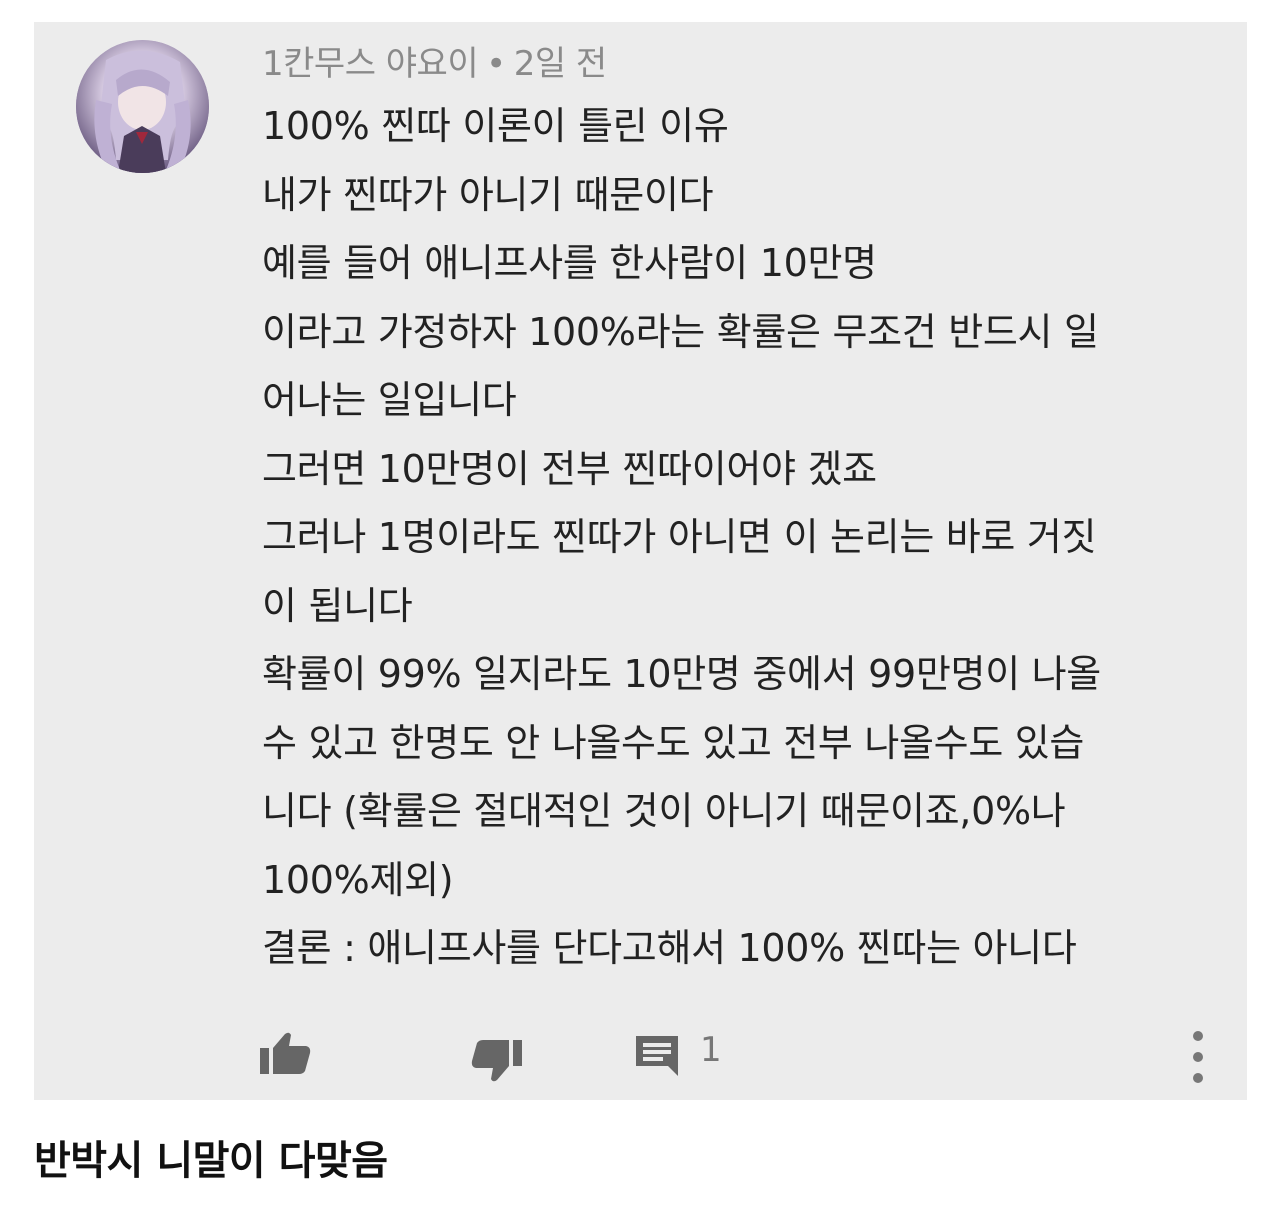  I want to click on comment-line: 확률이 99% 일지라도 10만명 중에서 99만명이 나올, so click(681, 674).